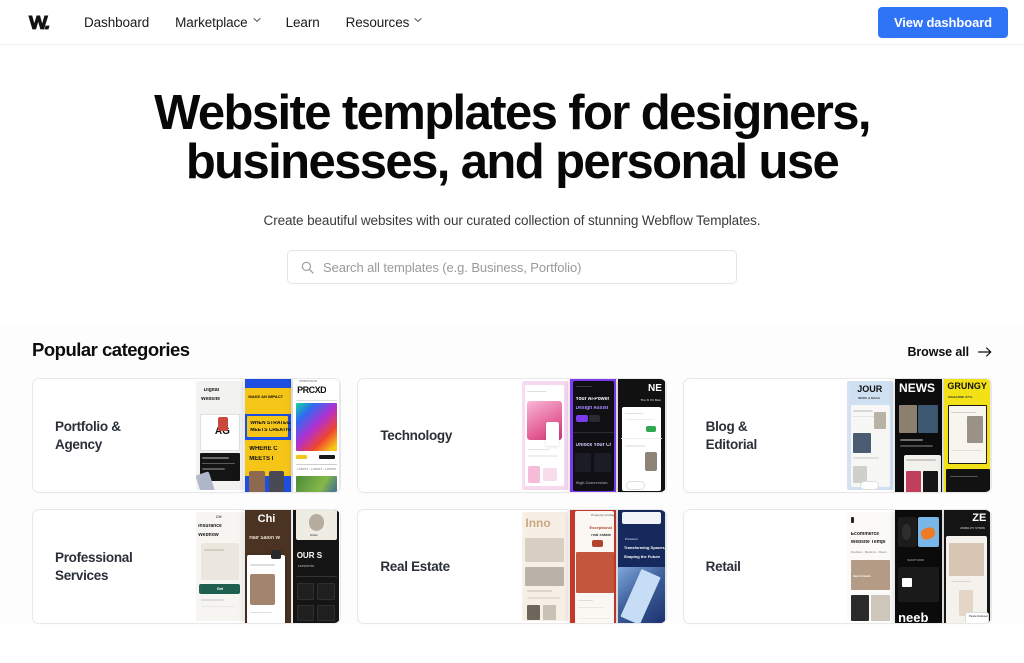 This screenshot has height=663, width=1024. Describe the element at coordinates (726, 427) in the screenshot. I see `category-label-line-1: Blog &` at that location.